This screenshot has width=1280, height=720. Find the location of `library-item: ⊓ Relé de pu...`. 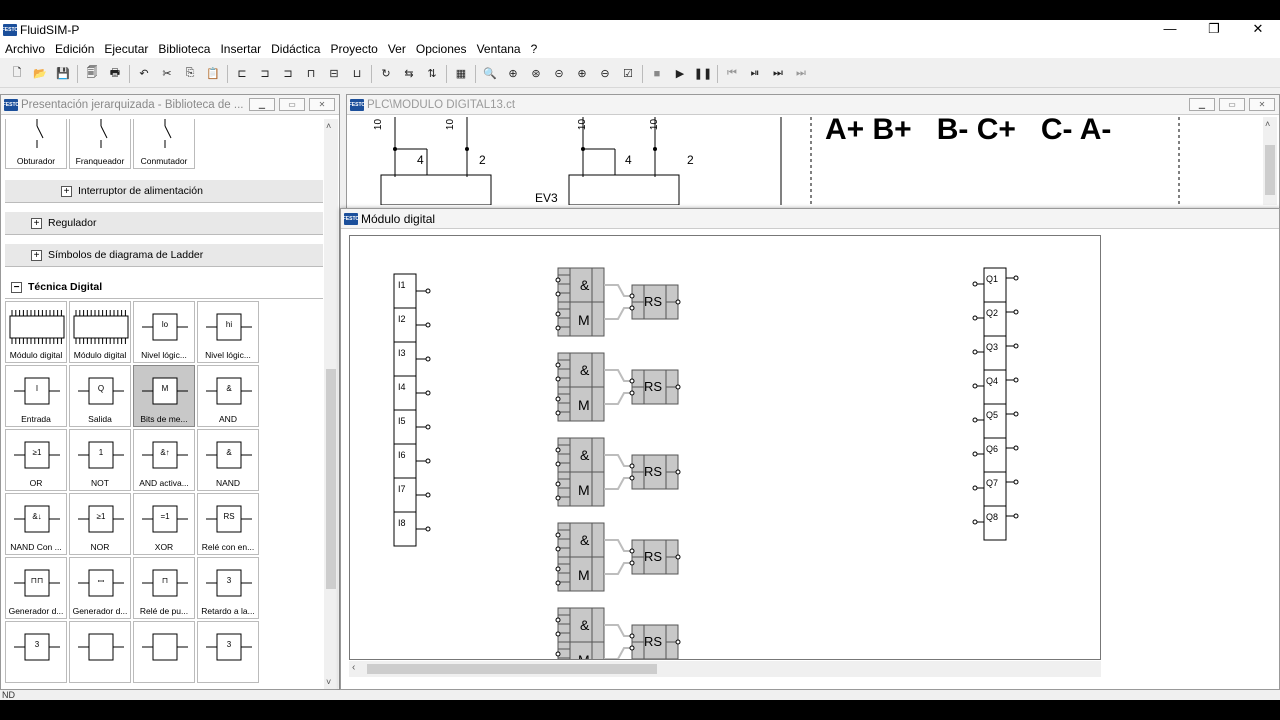

library-item: ⊓ Relé de pu... is located at coordinates (164, 588).